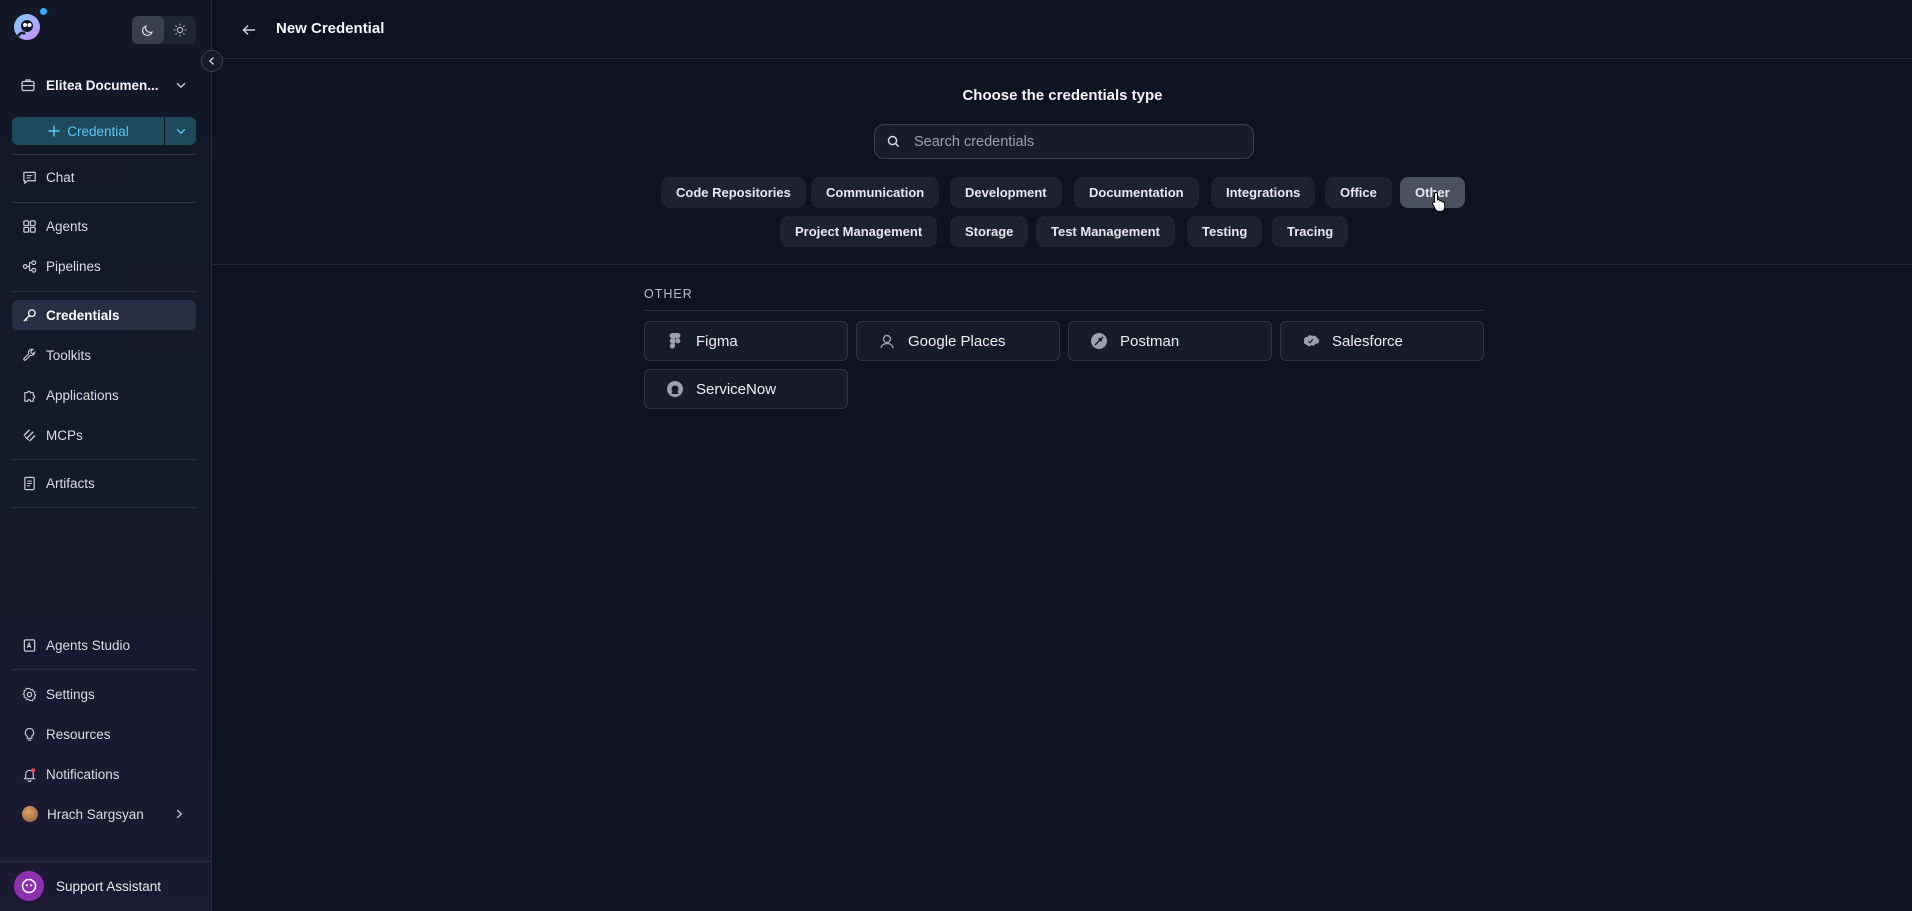  I want to click on category-chip-storage: Storage, so click(989, 231).